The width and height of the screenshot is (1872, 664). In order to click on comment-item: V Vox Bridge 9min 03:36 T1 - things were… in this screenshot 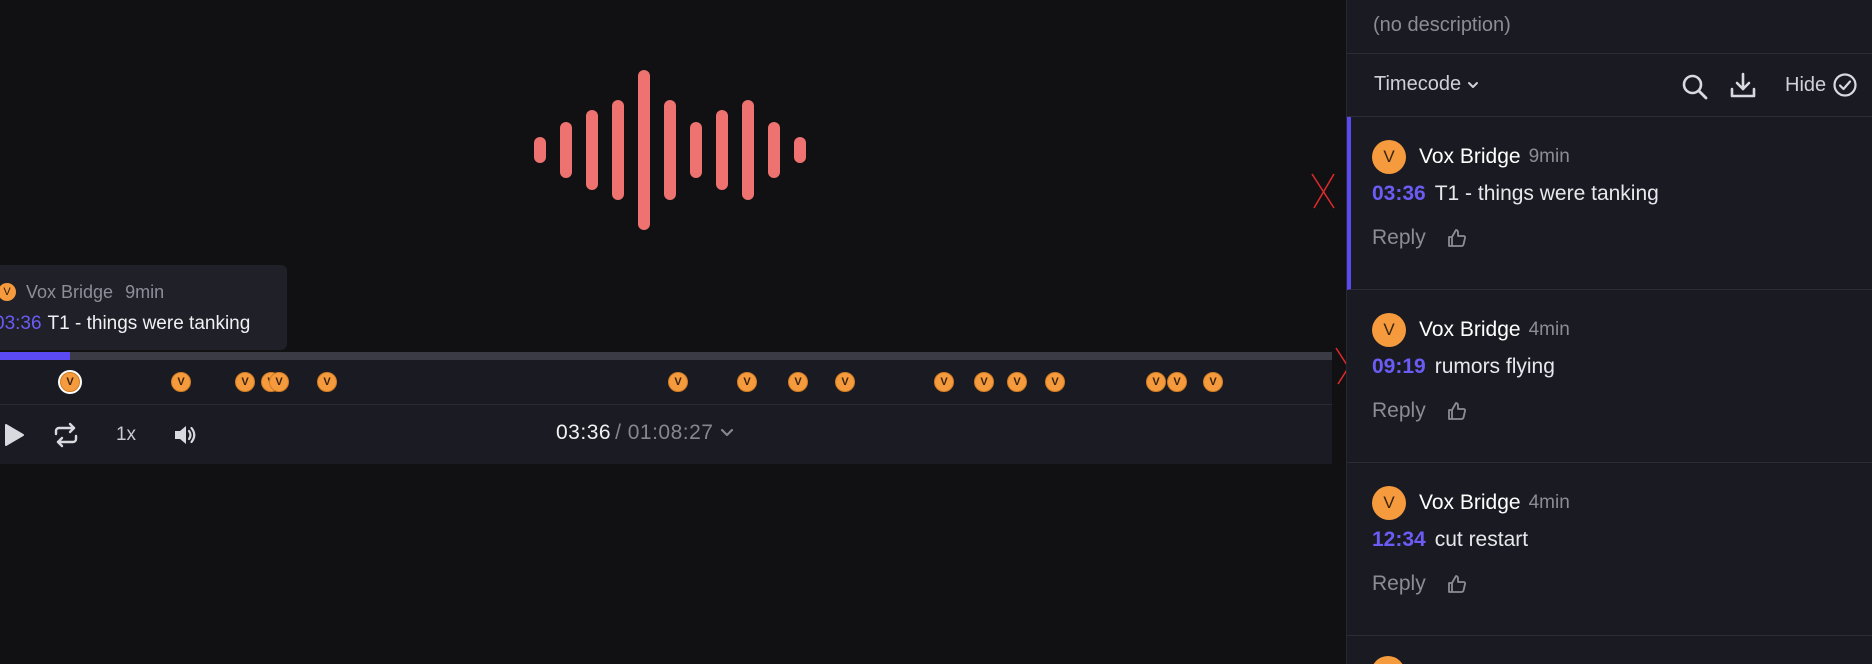, I will do `click(1609, 203)`.